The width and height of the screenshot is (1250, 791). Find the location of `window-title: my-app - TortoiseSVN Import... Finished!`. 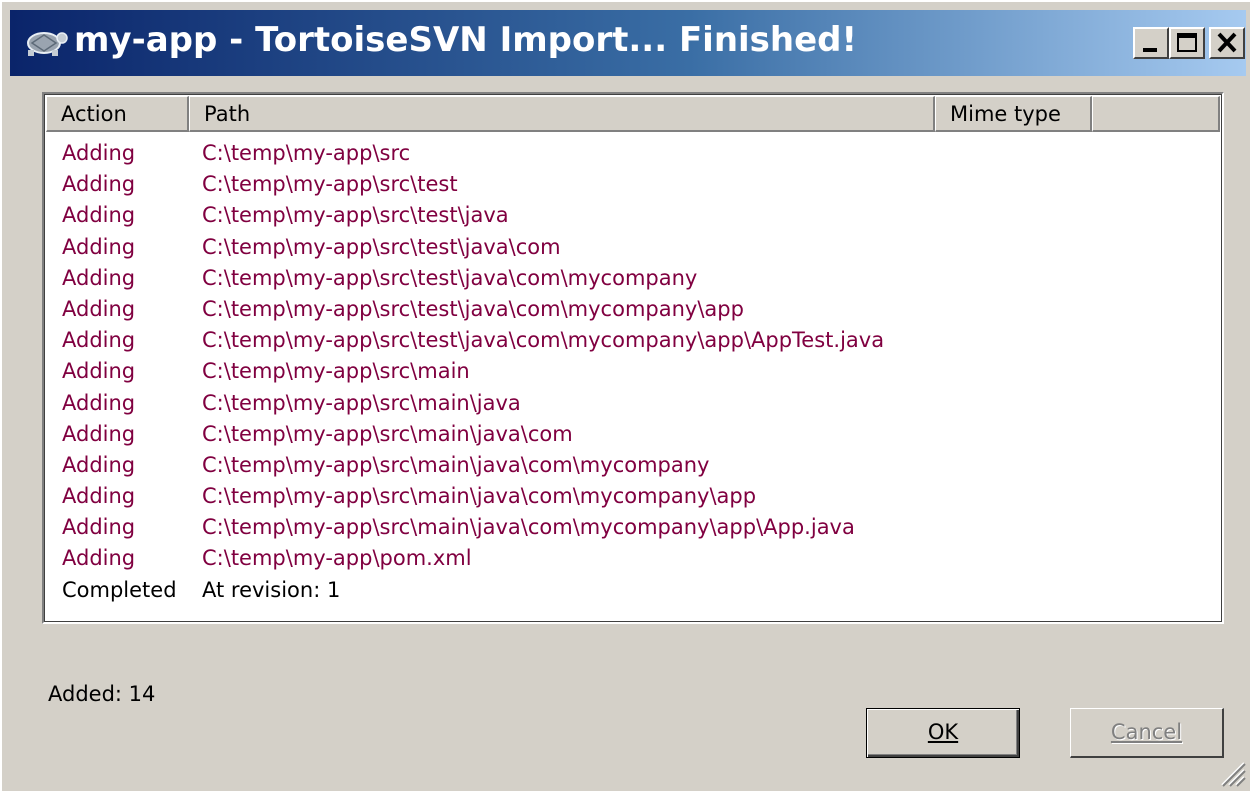

window-title: my-app - TortoiseSVN Import... Finished! is located at coordinates (466, 40).